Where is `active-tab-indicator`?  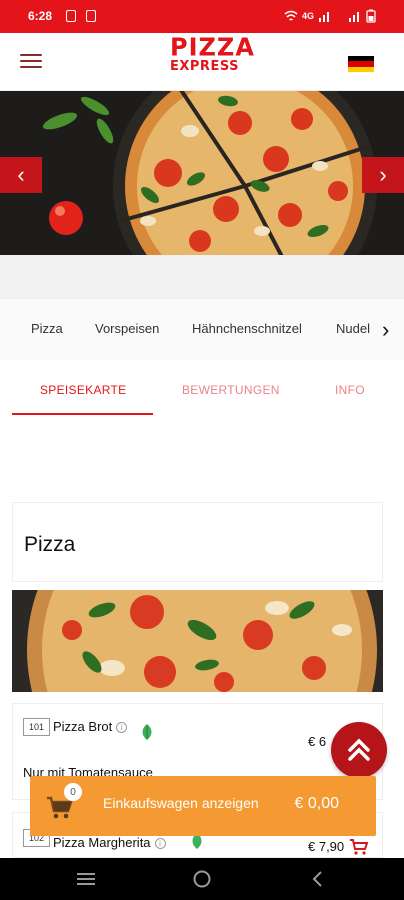 active-tab-indicator is located at coordinates (82, 414).